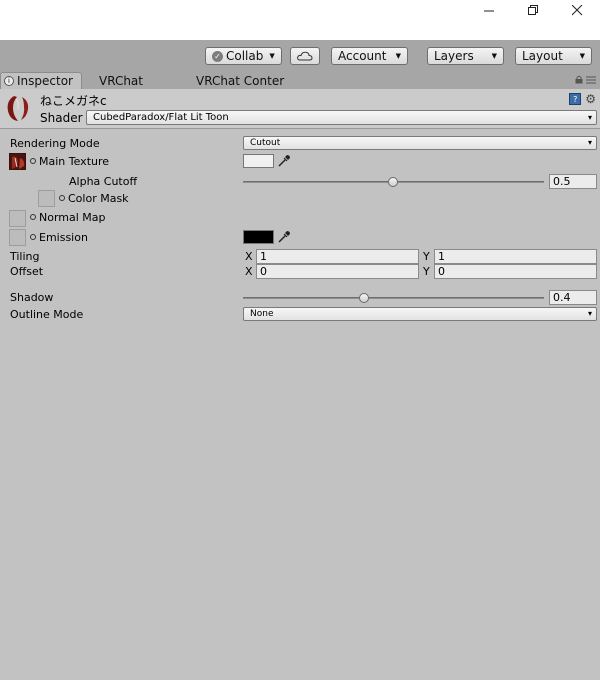  What do you see at coordinates (249, 271) in the screenshot?
I see `offset-x-axis-label: X` at bounding box center [249, 271].